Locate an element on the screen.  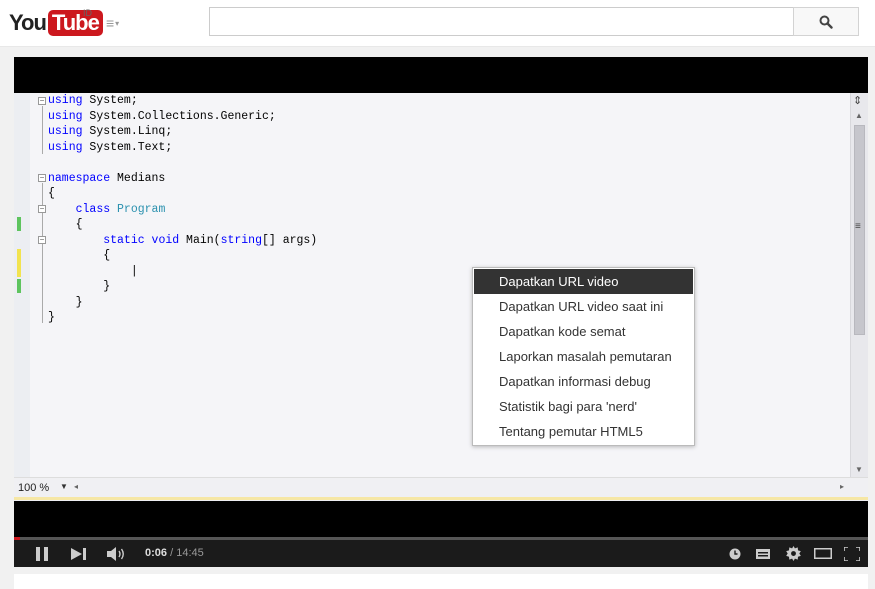
search-icon is located at coordinates (826, 22).